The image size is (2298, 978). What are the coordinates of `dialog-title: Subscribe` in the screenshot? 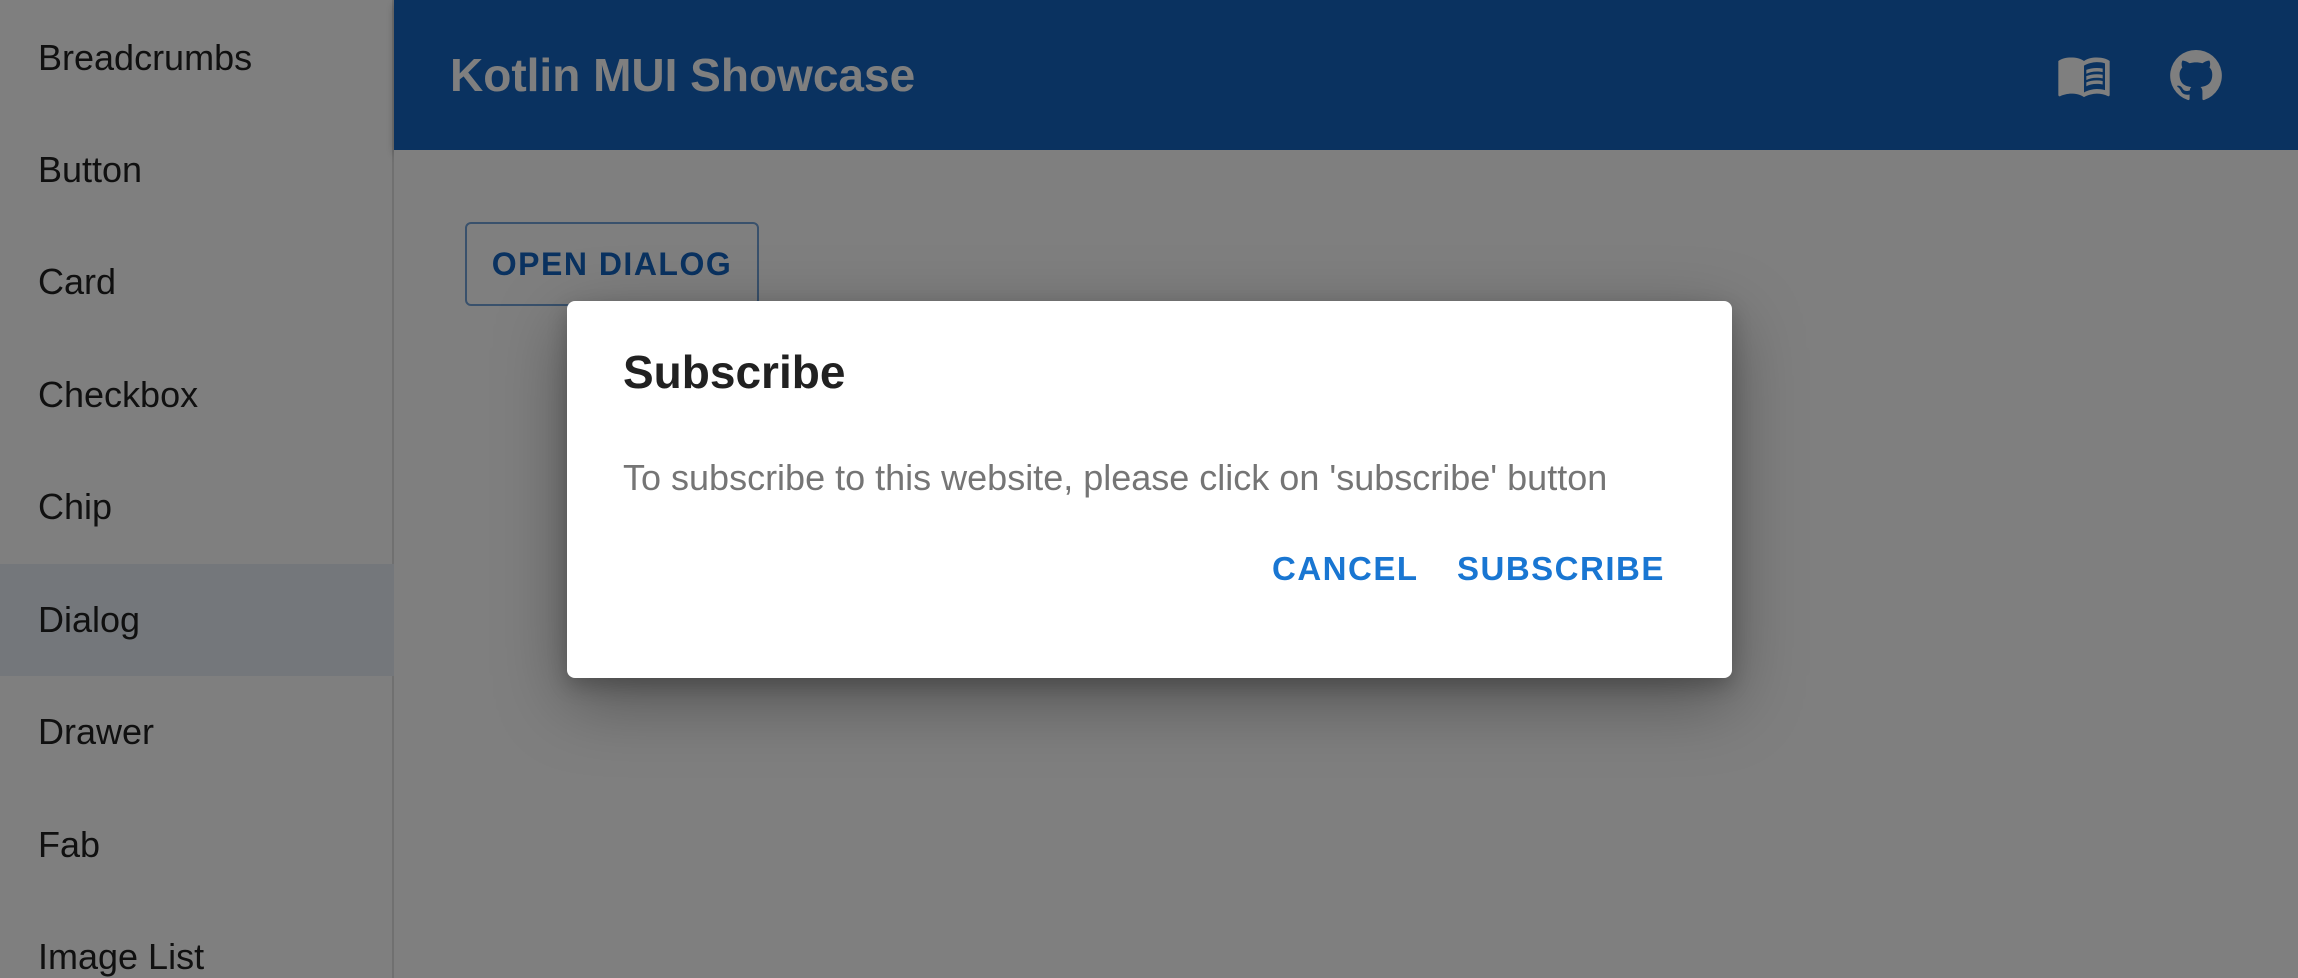 It's located at (734, 372).